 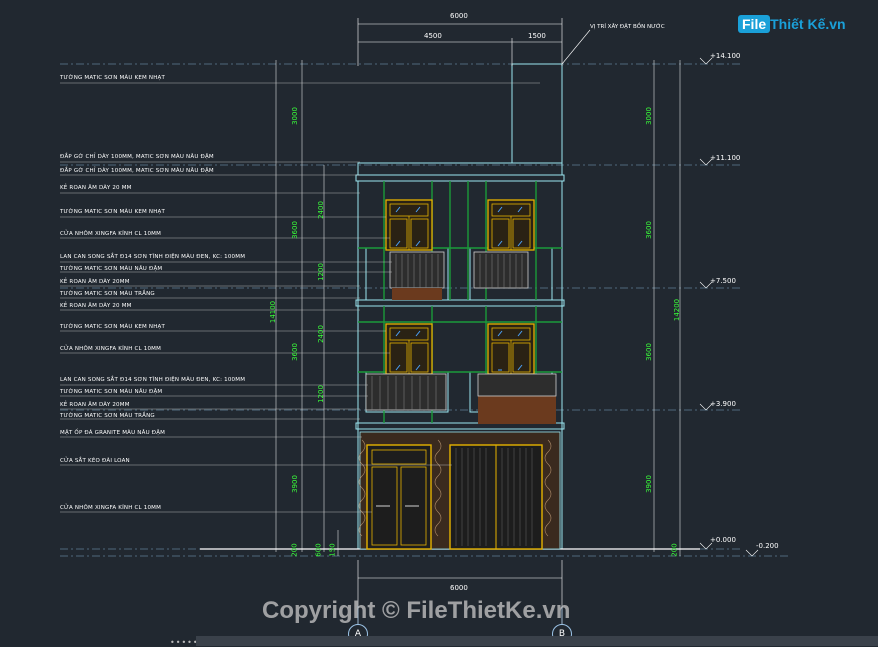 What do you see at coordinates (318, 550) in the screenshot?
I see `vdim-left-10: 600` at bounding box center [318, 550].